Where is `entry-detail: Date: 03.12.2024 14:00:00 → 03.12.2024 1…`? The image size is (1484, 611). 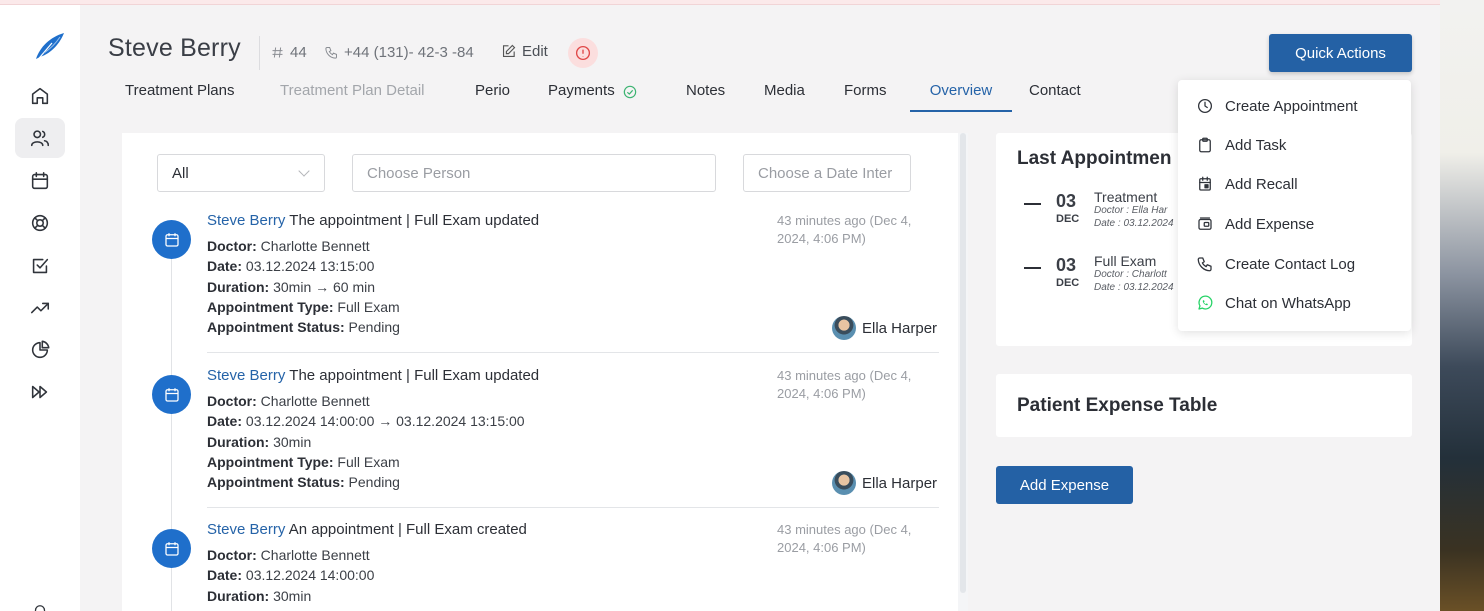
entry-detail: Date: 03.12.2024 14:00:00 → 03.12.2024 1… is located at coordinates (366, 421).